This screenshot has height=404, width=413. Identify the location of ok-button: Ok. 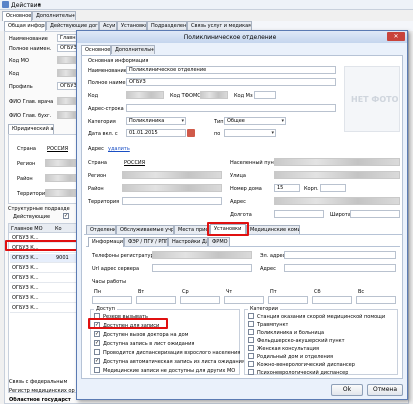
(347, 390).